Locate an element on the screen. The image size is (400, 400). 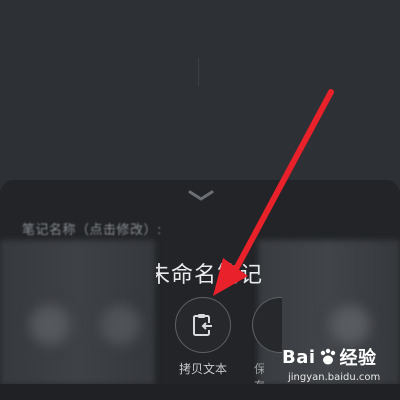
watermark-url: jingyan.baidu.com is located at coordinates (334, 377).